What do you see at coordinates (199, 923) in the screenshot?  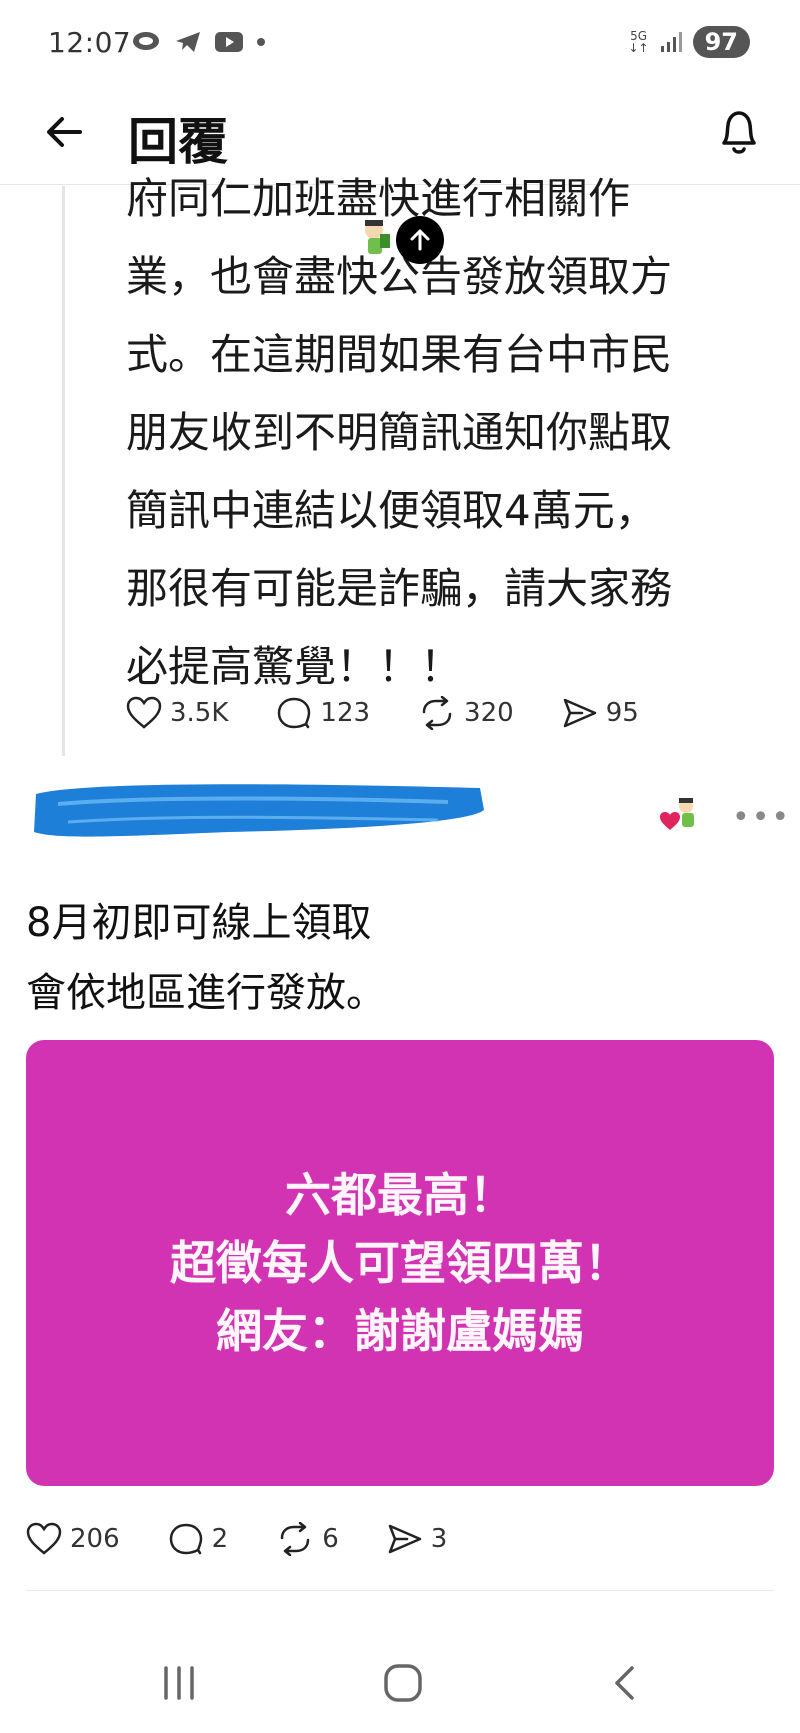 I see `reply-text-line: 8月初即可線上領取` at bounding box center [199, 923].